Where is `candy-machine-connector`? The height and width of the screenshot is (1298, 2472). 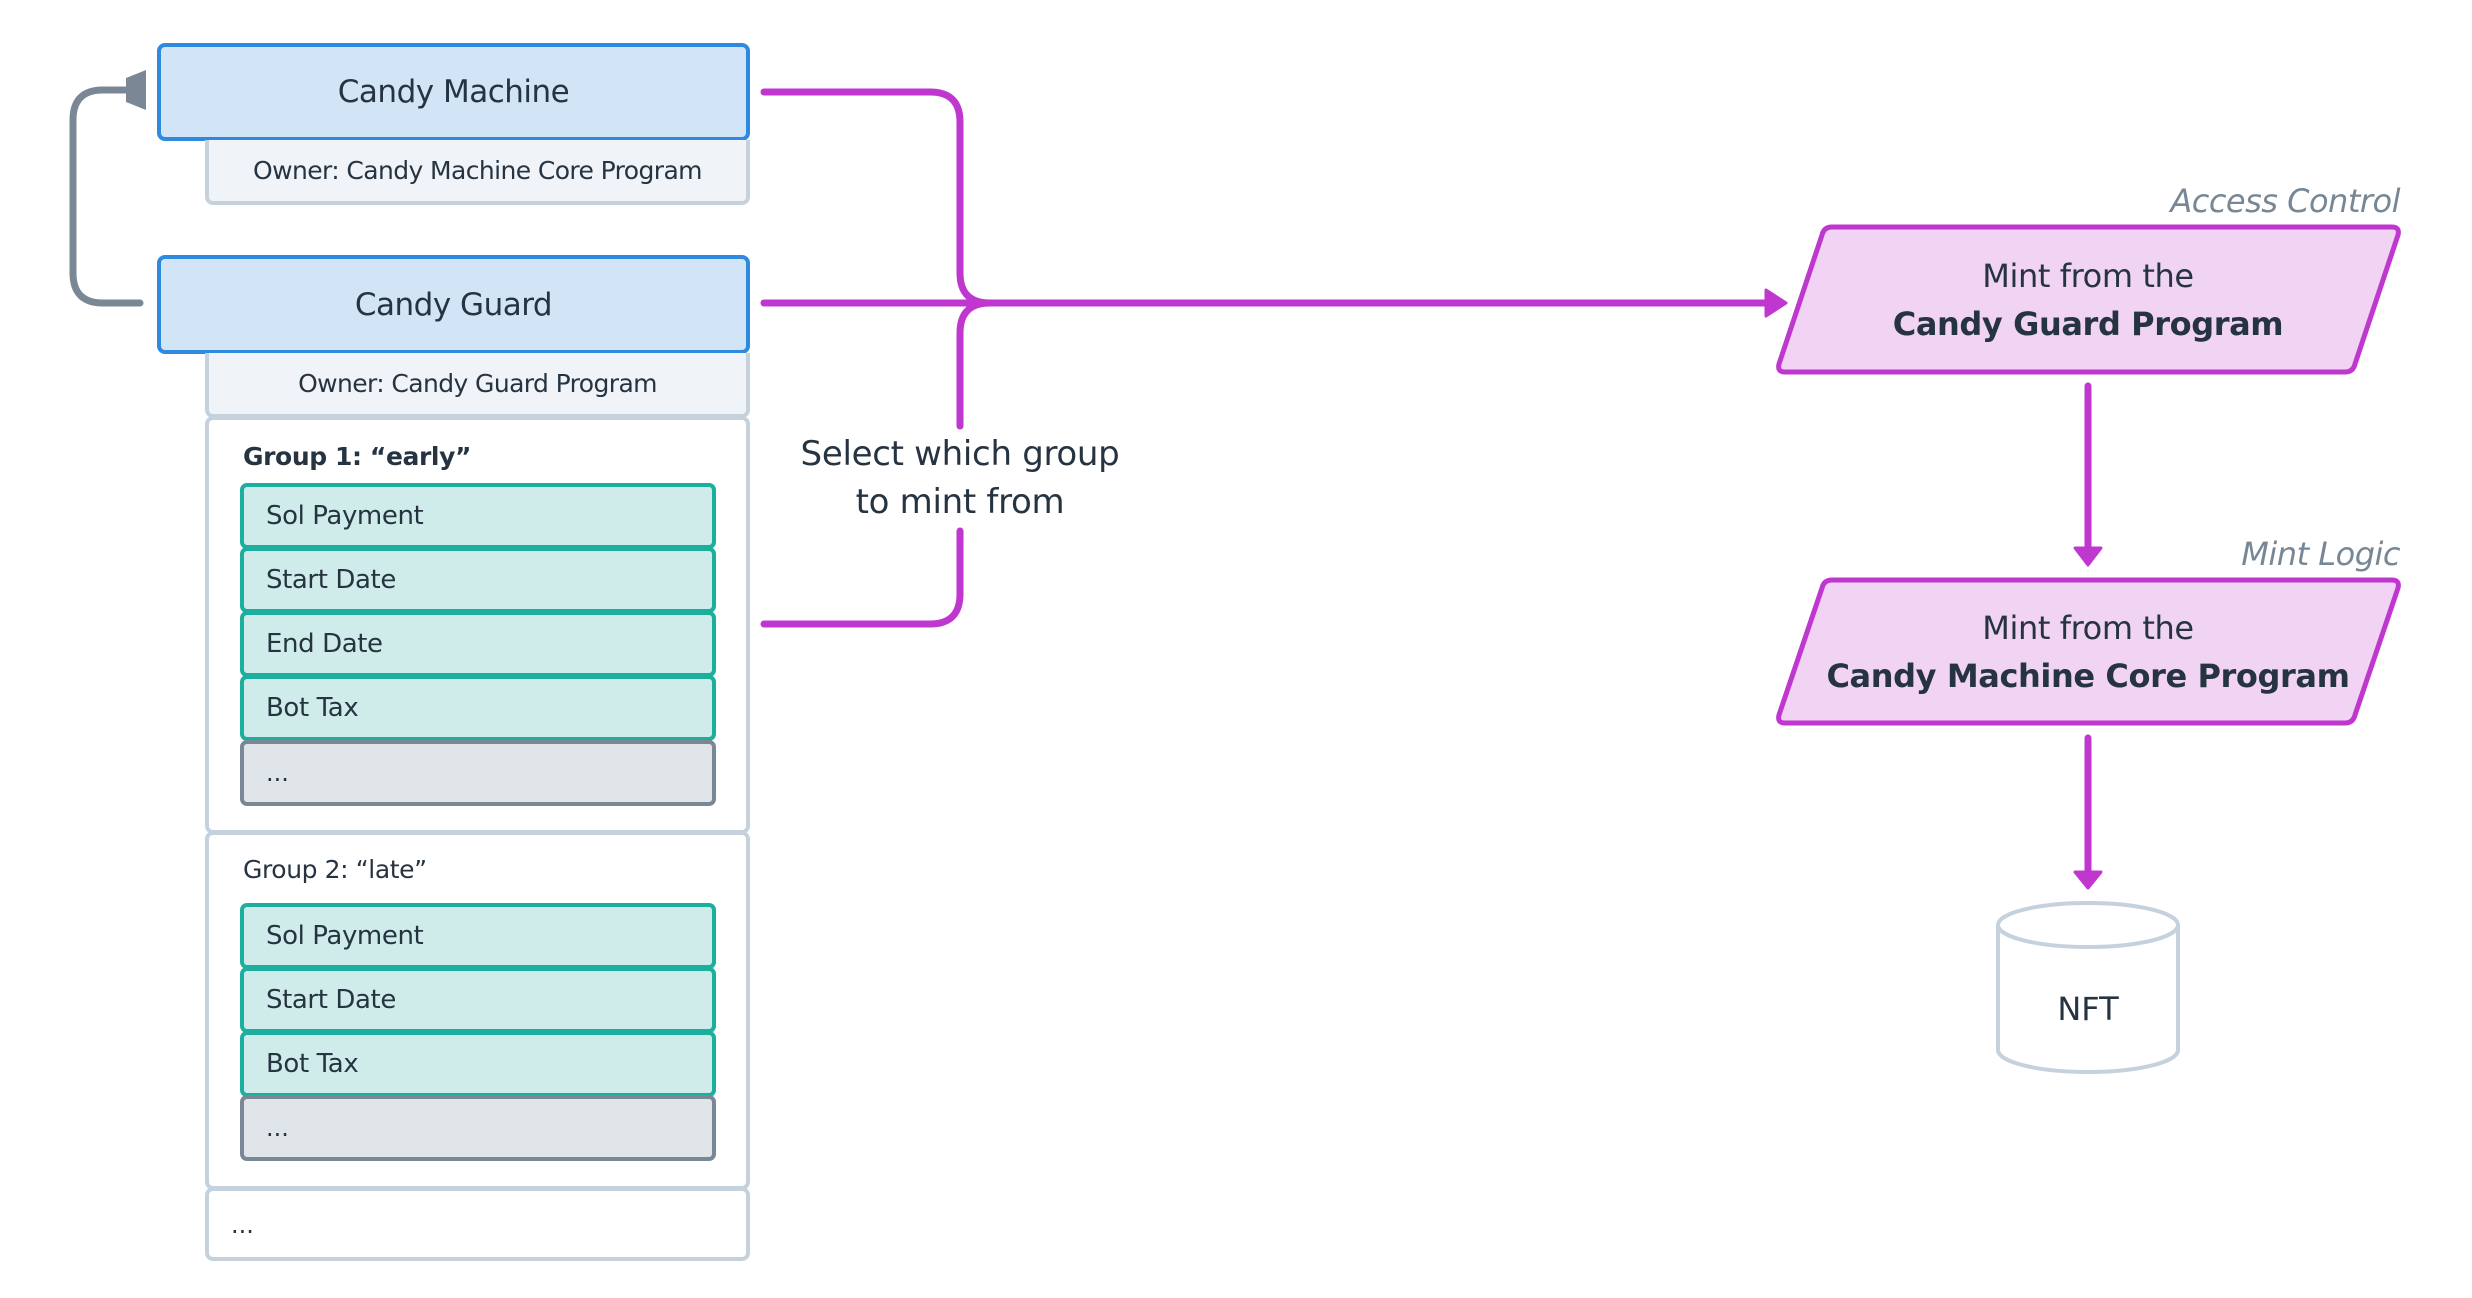
candy-machine-connector is located at coordinates (877, 197).